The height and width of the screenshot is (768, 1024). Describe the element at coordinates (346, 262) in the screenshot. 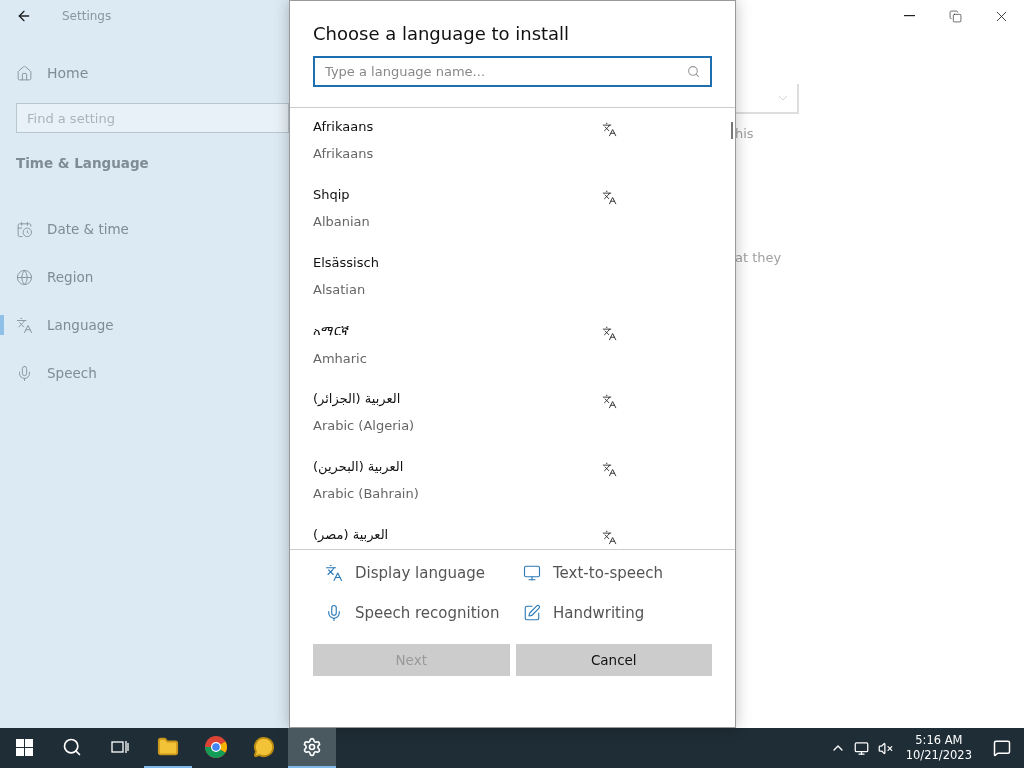

I see `language-name: Elsässisch` at that location.